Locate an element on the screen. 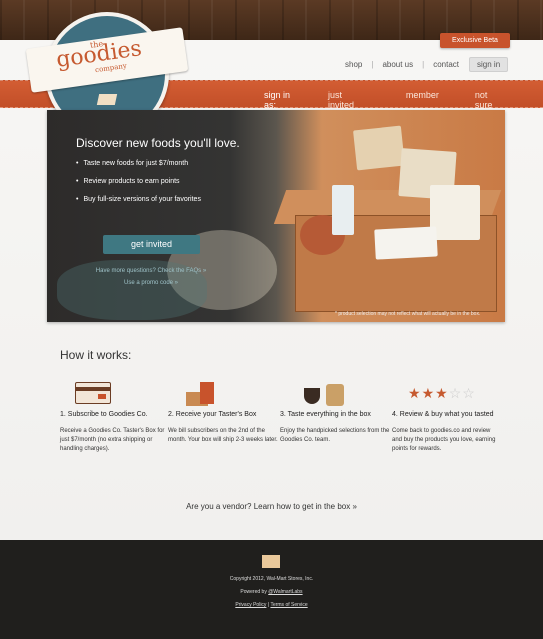 The image size is (543, 639). walmartlabs-link: @WalmartLabs is located at coordinates (285, 592).